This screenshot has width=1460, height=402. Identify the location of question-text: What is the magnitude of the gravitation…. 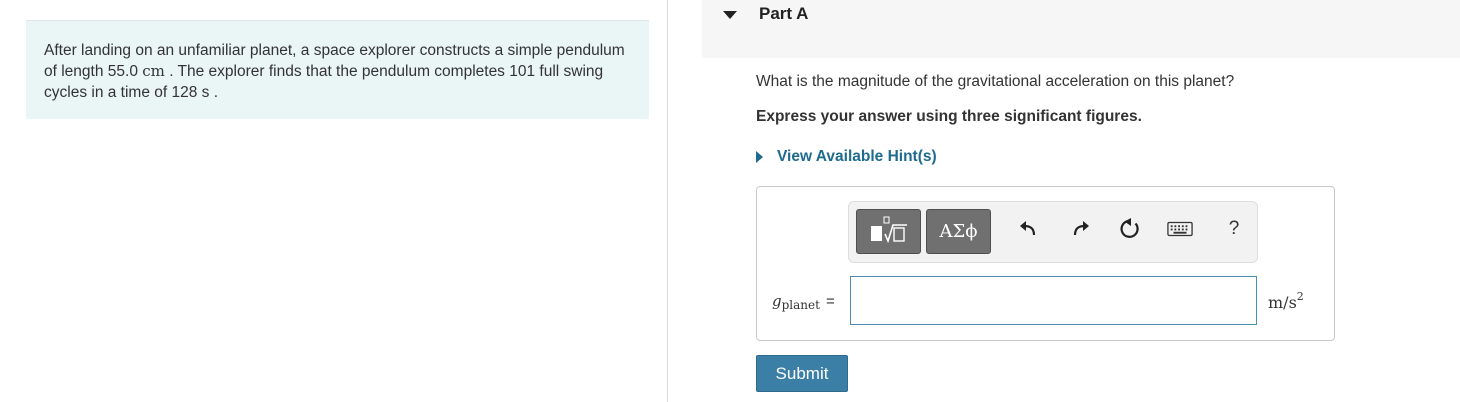
(995, 81).